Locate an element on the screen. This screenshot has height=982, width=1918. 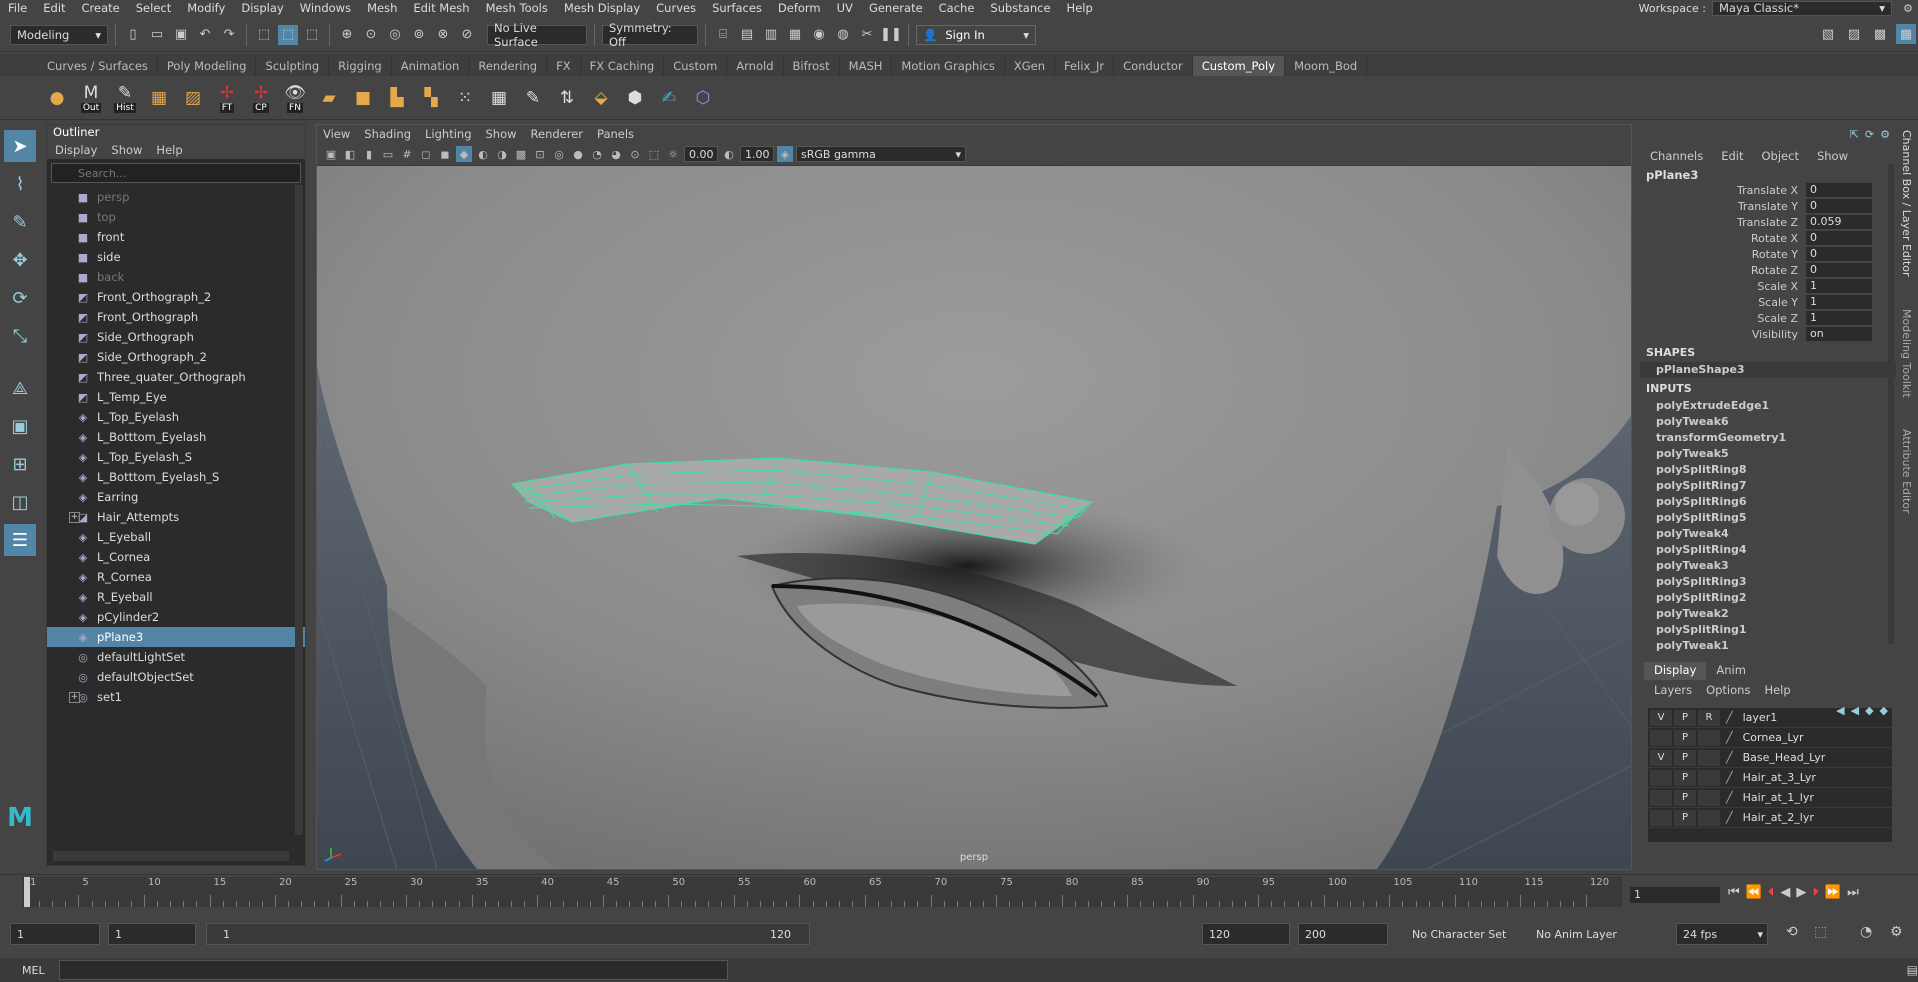
motion-blur-icon: ◔ is located at coordinates (597, 154).